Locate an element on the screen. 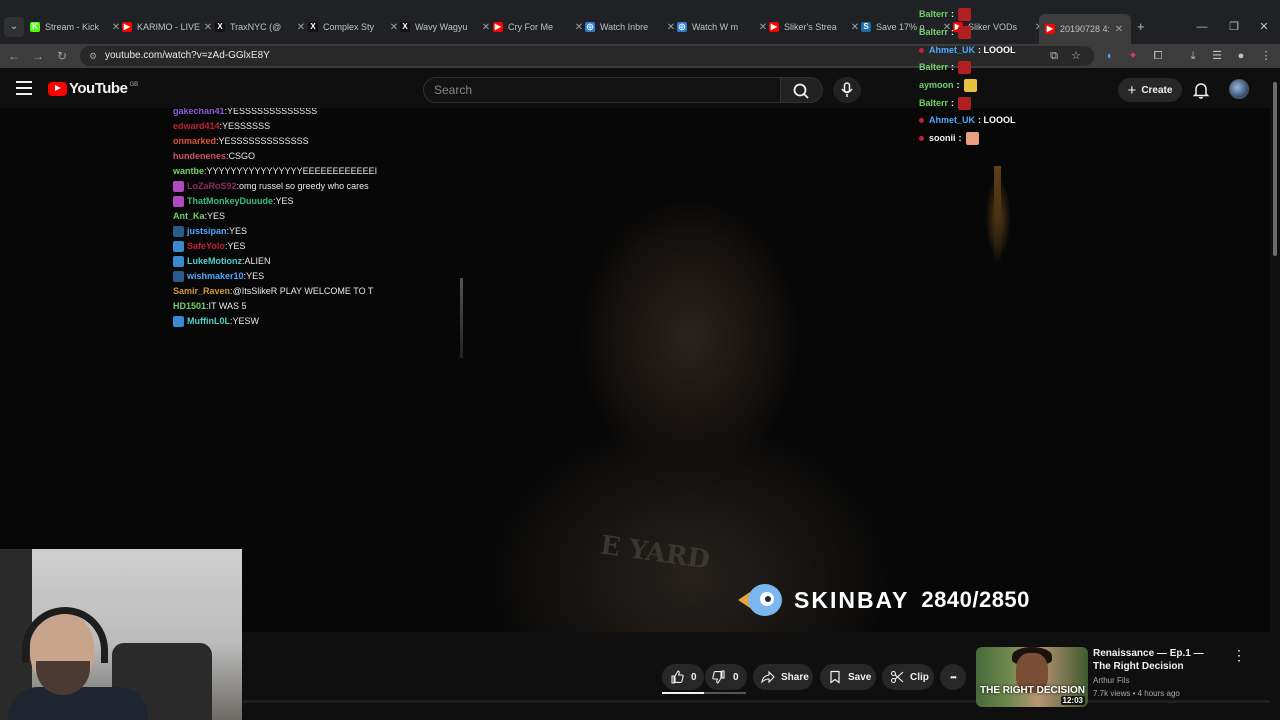 This screenshot has width=1280, height=720. profile-icon: ● is located at coordinates (1241, 56).